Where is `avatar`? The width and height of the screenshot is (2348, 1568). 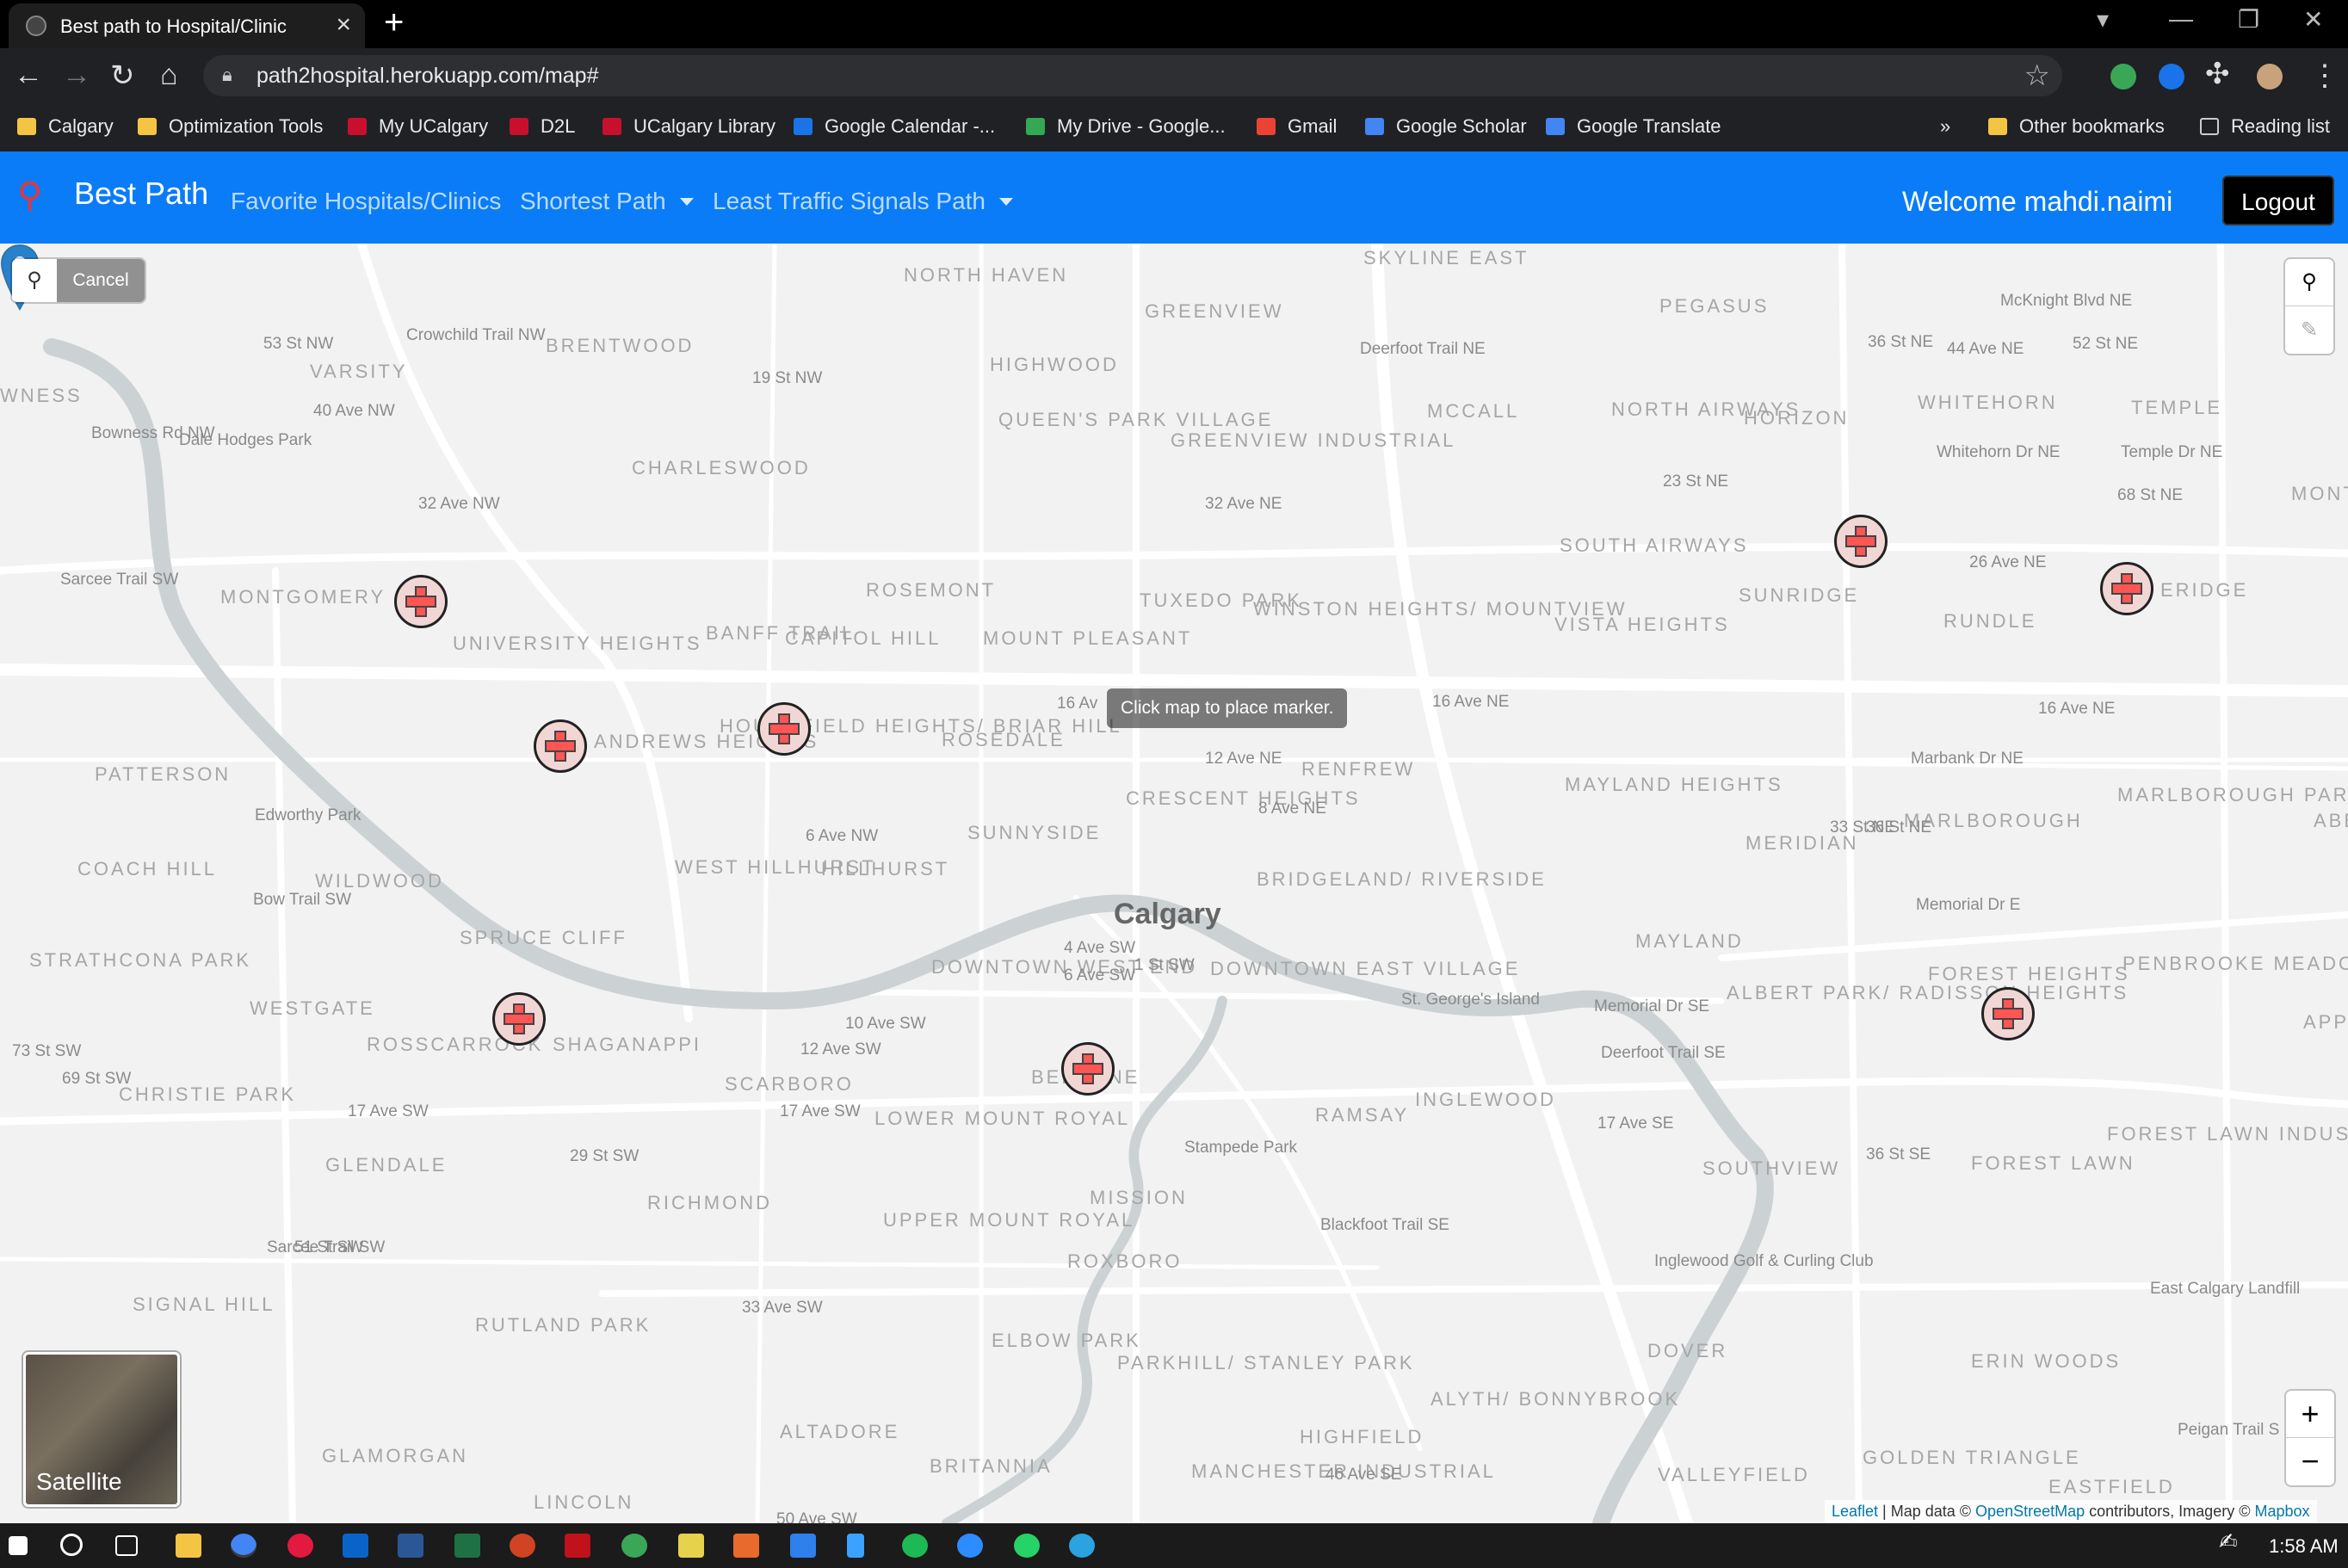 avatar is located at coordinates (2270, 77).